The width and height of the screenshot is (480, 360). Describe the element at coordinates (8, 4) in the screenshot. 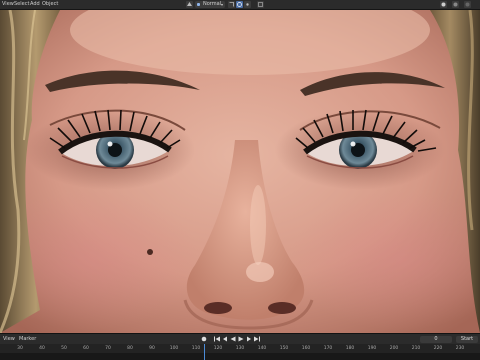

I see `menu-view: View` at that location.